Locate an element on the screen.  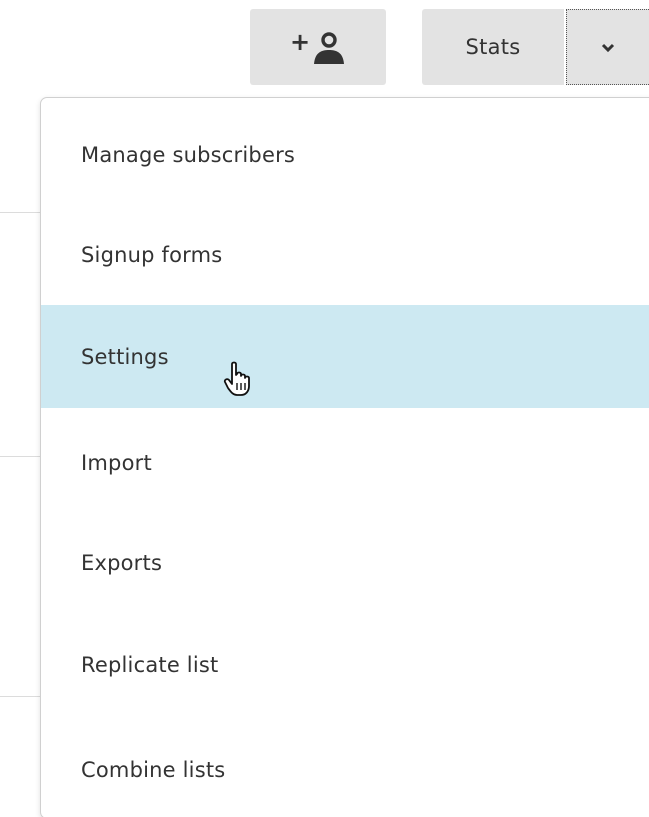
dropdown-toggle-button is located at coordinates (607, 47).